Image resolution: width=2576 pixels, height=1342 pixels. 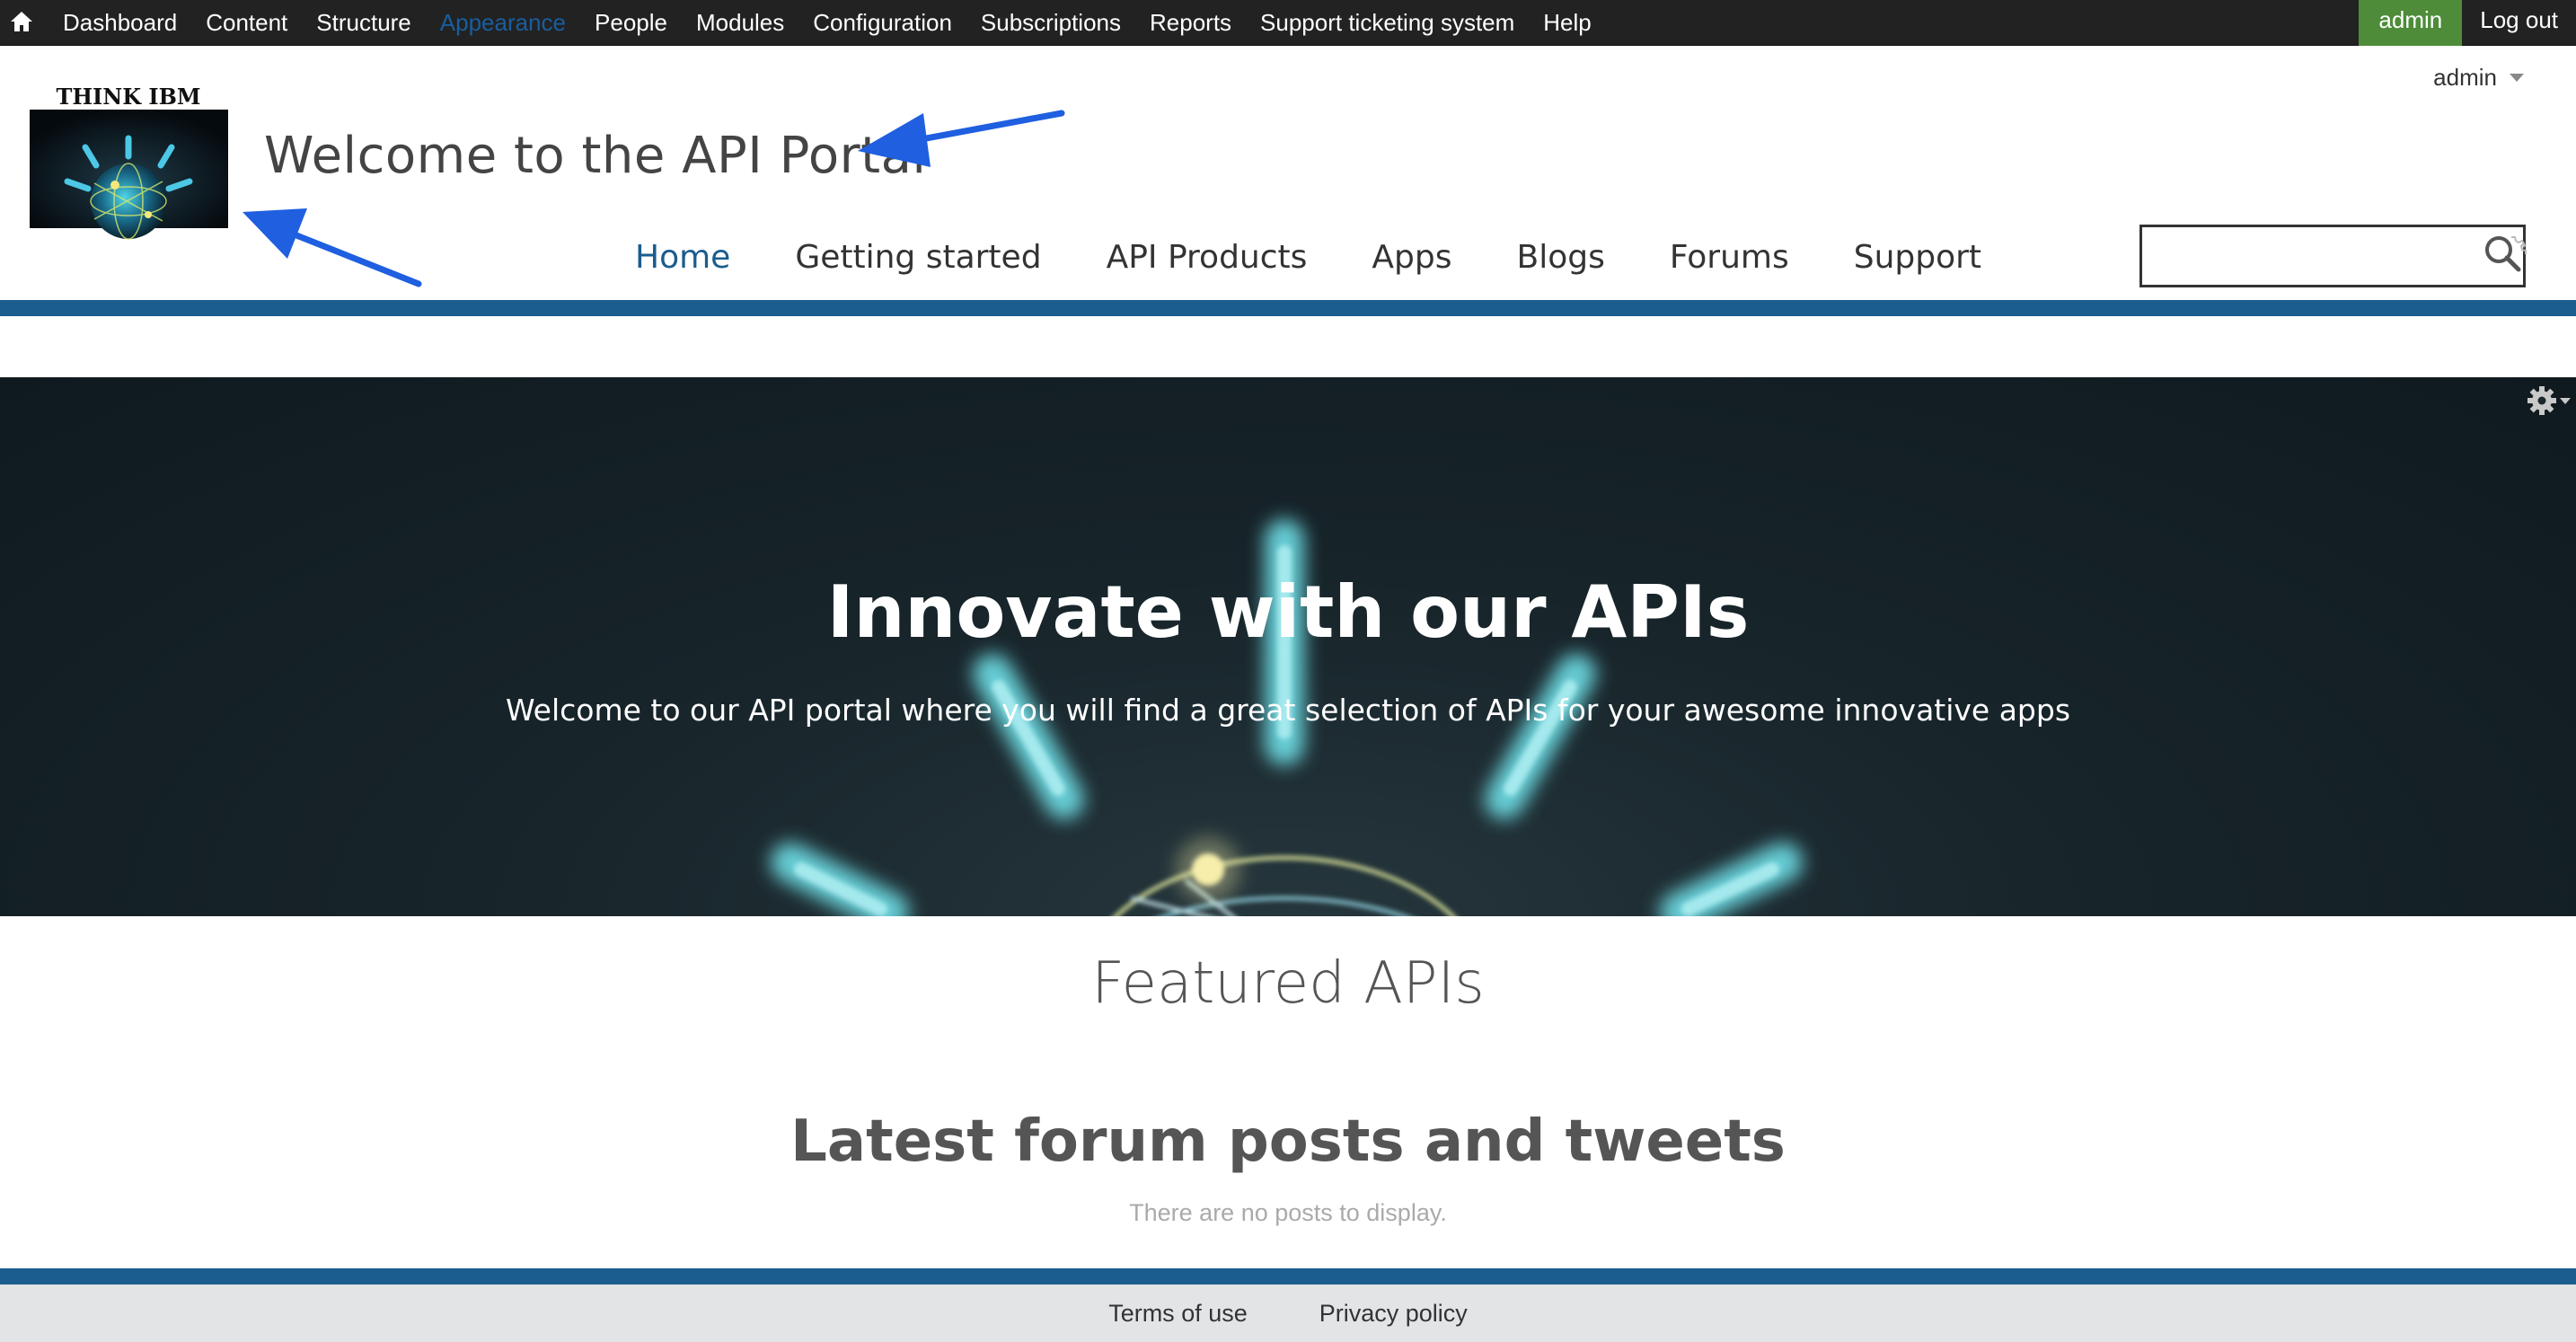 I want to click on footer-links: Terms of use Privacy policy, so click(x=1288, y=1313).